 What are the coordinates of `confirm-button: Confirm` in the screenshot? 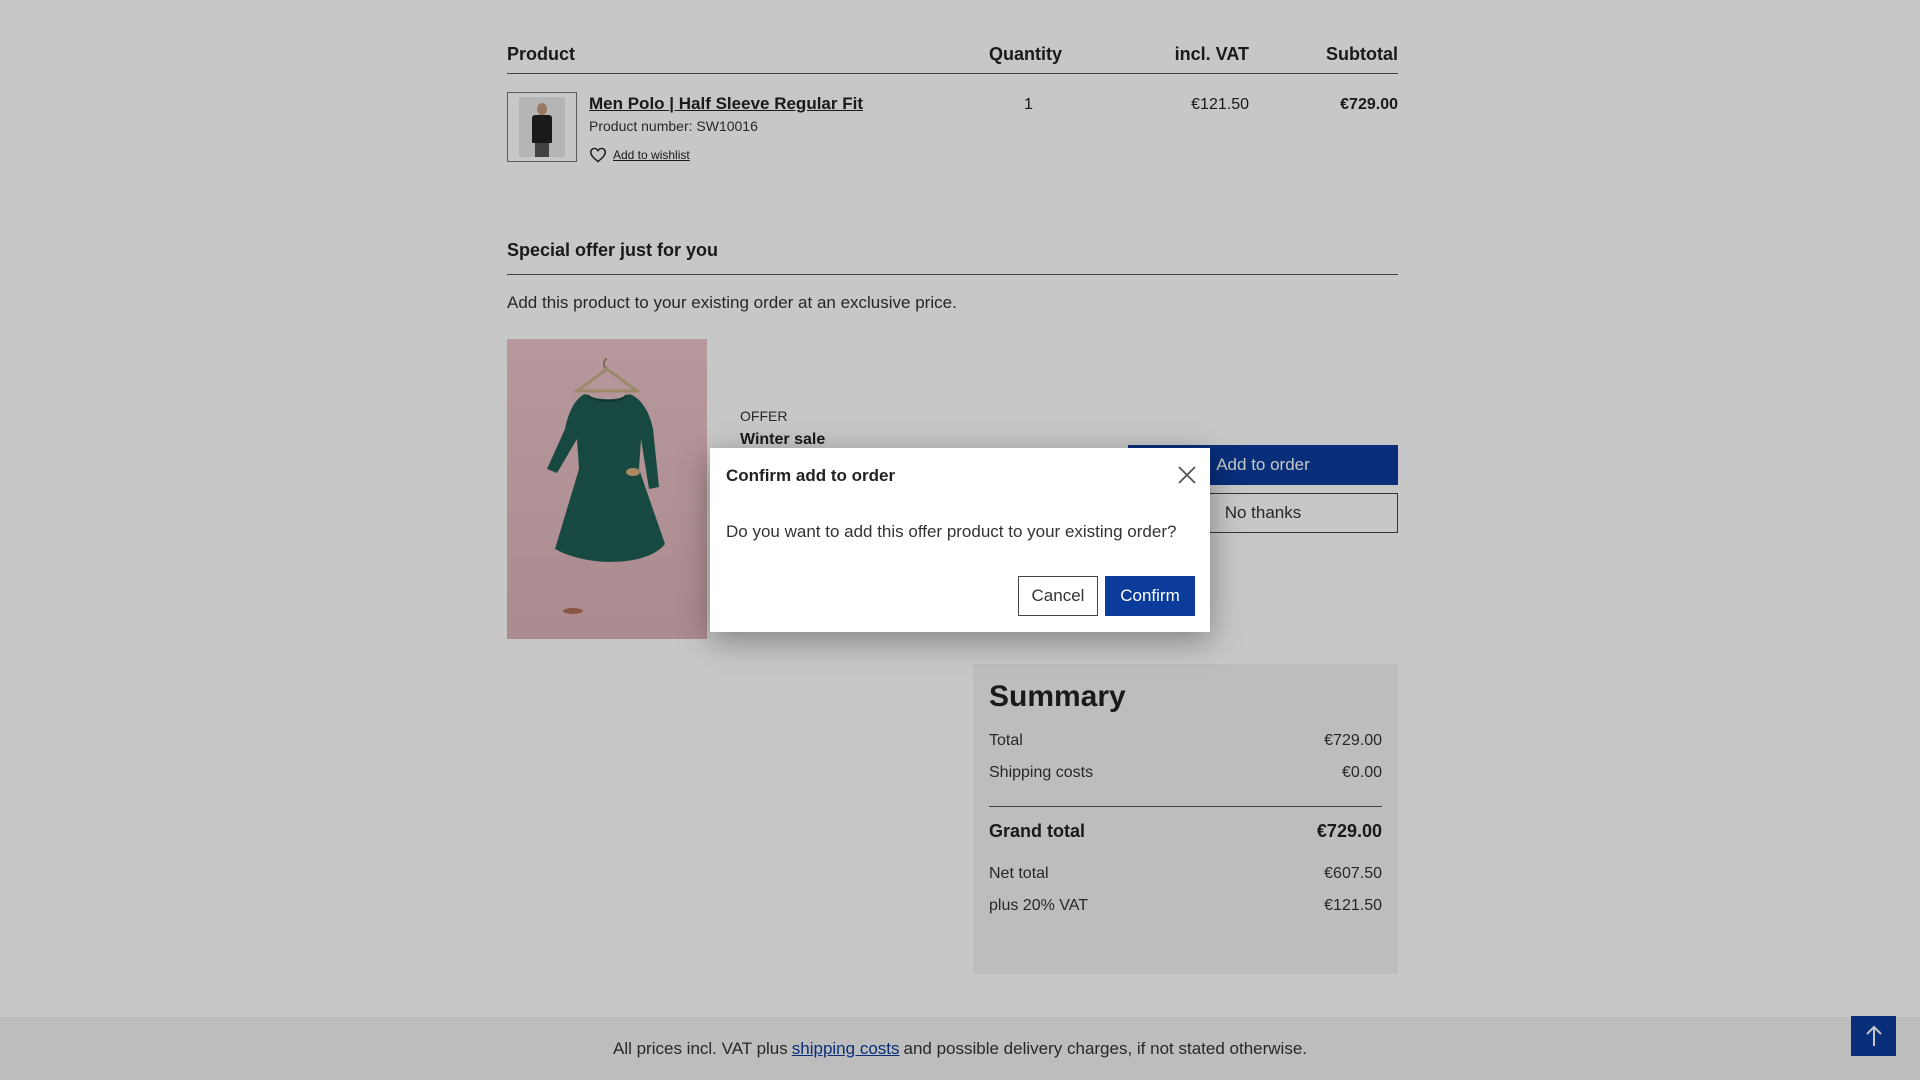 It's located at (1150, 596).